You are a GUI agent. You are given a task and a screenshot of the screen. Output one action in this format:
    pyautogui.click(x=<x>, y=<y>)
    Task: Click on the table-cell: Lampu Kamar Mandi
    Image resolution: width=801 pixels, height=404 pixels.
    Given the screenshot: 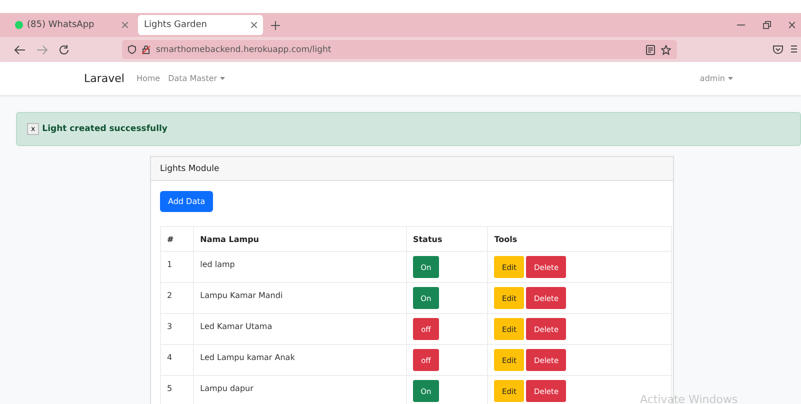 What is the action you would take?
    pyautogui.click(x=300, y=298)
    